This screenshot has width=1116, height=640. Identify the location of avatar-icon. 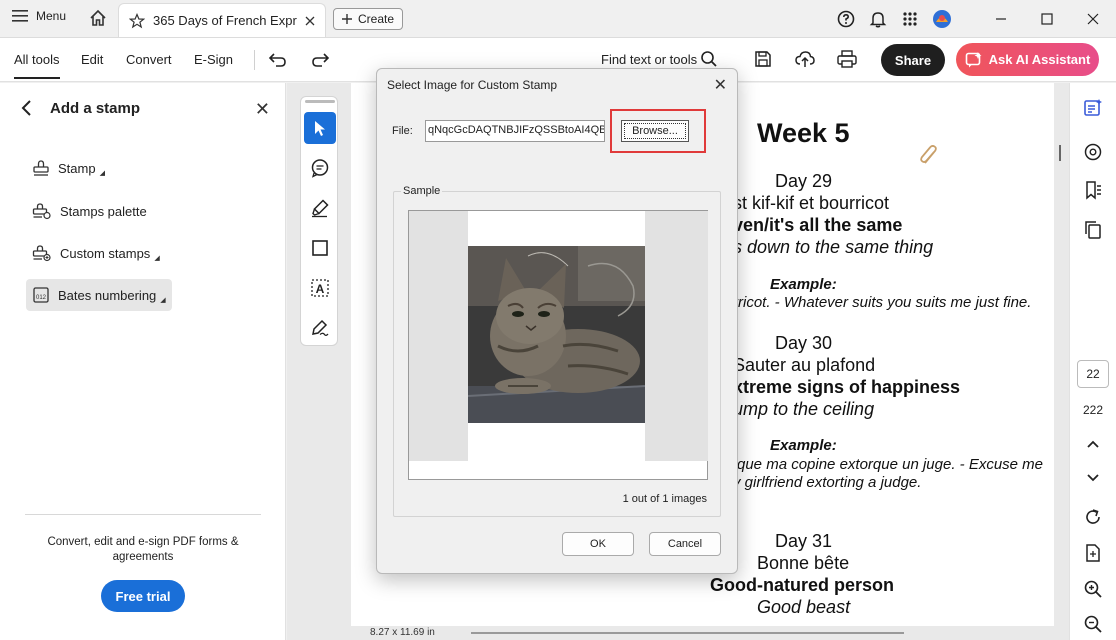
(942, 19).